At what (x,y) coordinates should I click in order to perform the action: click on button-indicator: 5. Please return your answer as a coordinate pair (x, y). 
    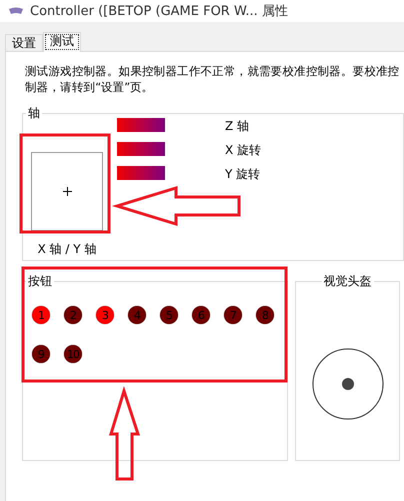
    Looking at the image, I should click on (169, 315).